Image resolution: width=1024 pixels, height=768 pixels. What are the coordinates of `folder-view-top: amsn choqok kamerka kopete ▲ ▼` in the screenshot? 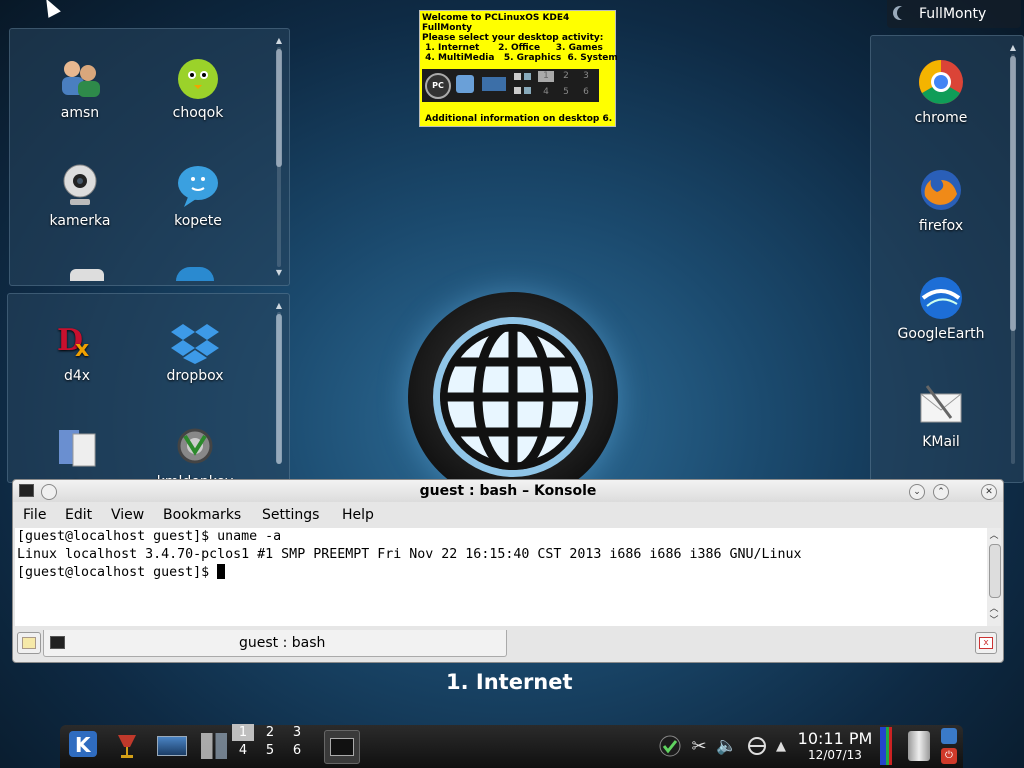 It's located at (149, 157).